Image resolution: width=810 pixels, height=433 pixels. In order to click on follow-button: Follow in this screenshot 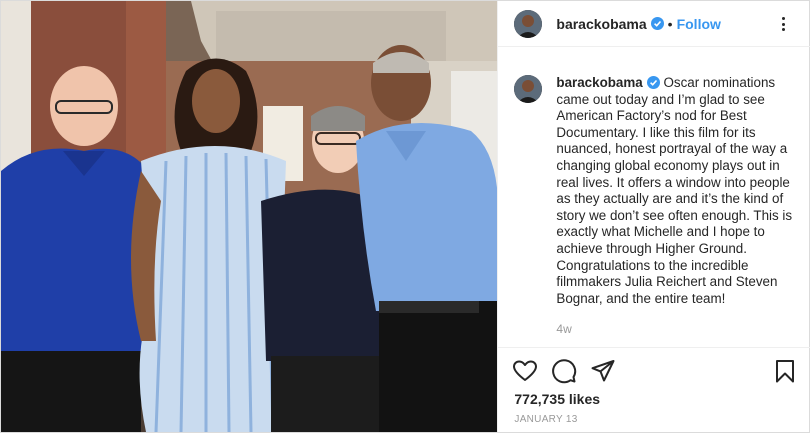, I will do `click(699, 24)`.